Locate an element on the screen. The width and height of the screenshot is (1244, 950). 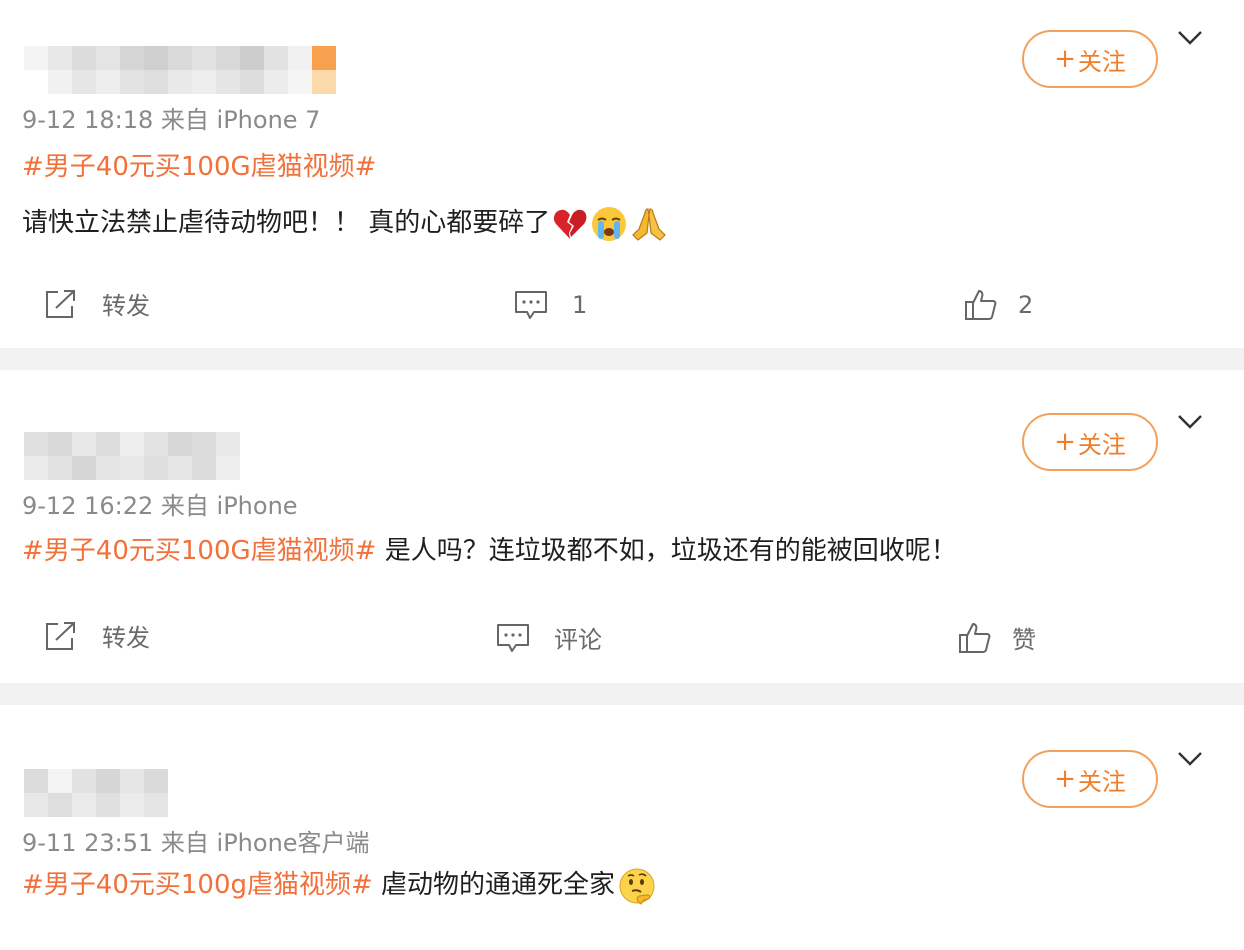
comment-label: 评论 is located at coordinates (578, 640).